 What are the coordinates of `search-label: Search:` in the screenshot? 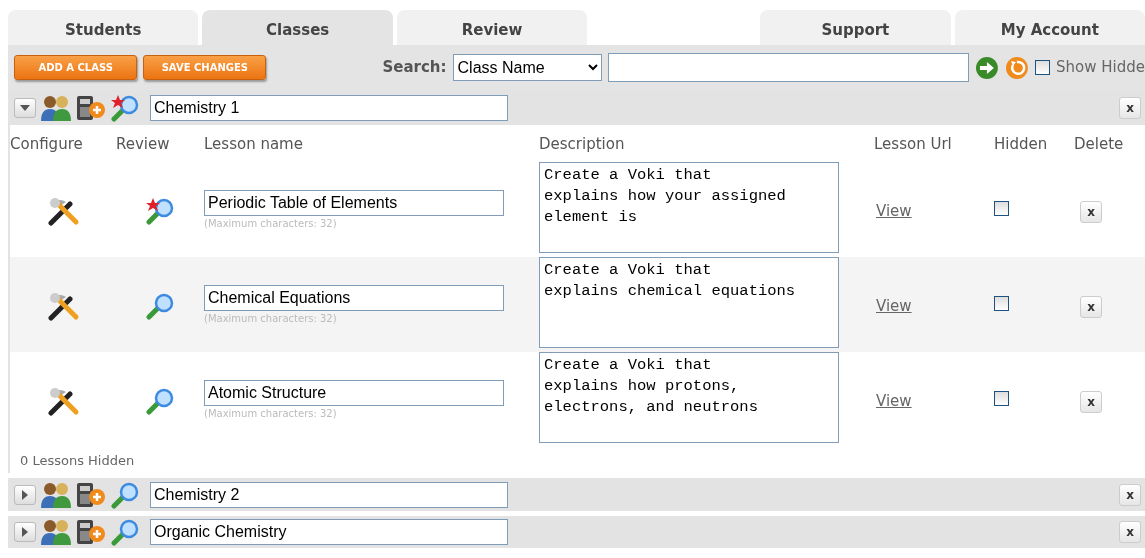 It's located at (414, 68).